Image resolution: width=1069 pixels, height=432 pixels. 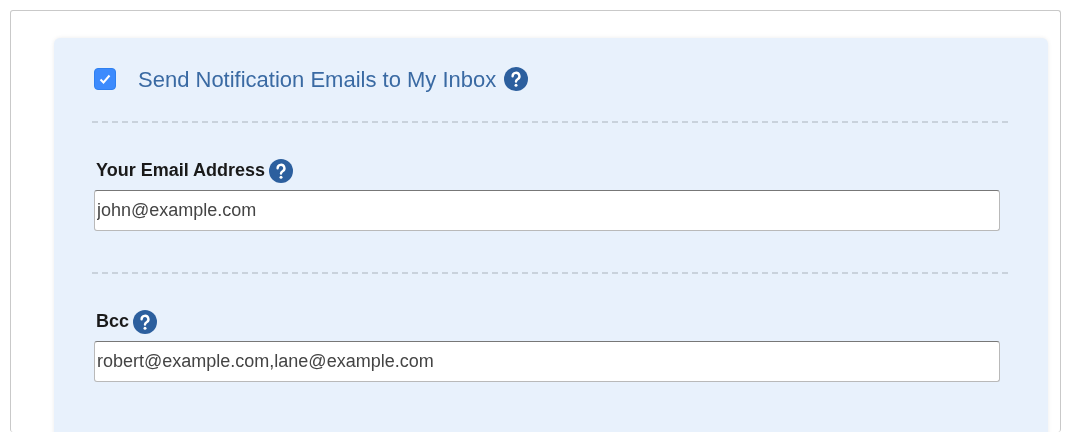 I want to click on check-icon, so click(x=105, y=79).